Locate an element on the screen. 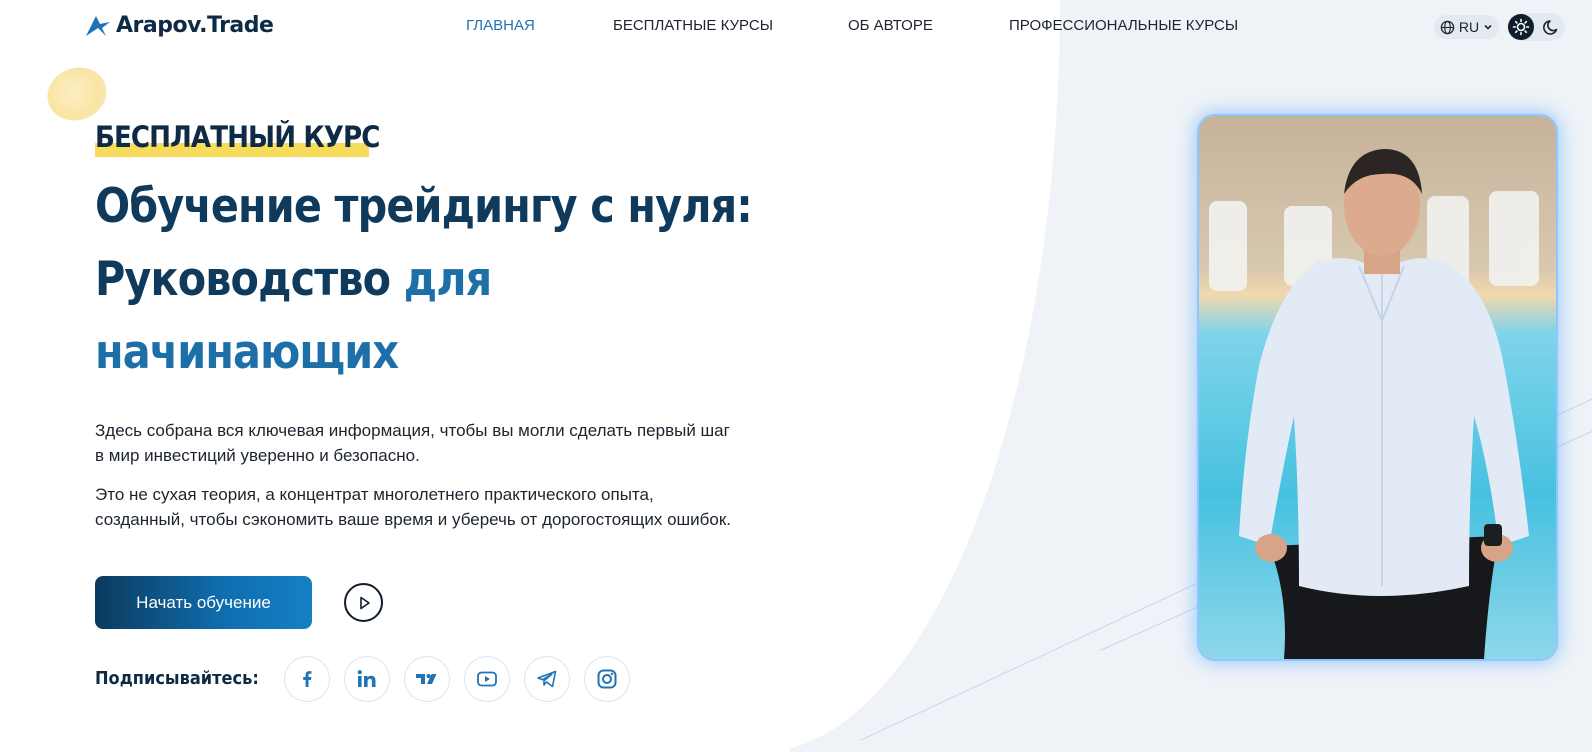  dark-theme-button is located at coordinates (1552, 27).